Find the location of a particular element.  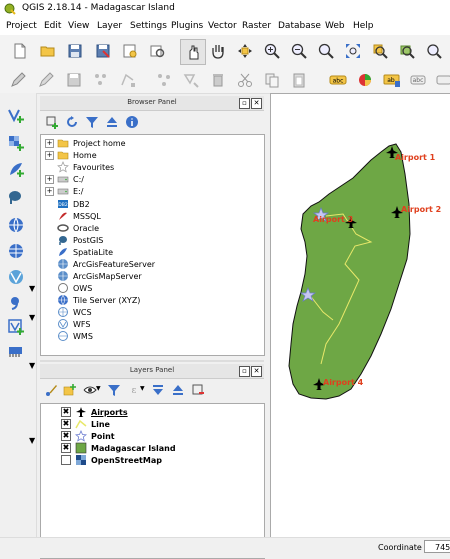

menu-plugins: Plugins is located at coordinates (187, 26).